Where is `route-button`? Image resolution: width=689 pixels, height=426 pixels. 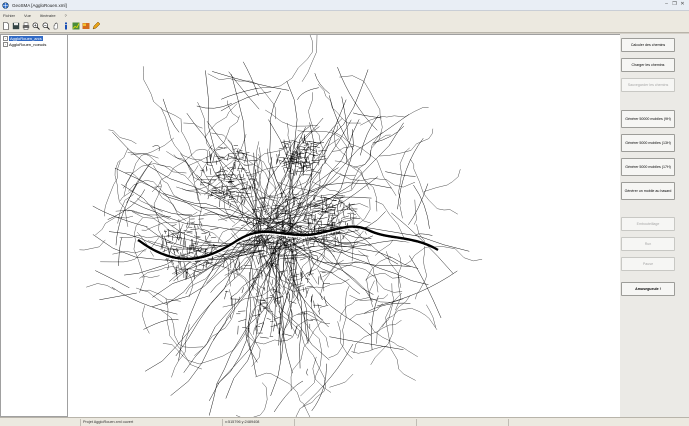
route-button is located at coordinates (75, 25).